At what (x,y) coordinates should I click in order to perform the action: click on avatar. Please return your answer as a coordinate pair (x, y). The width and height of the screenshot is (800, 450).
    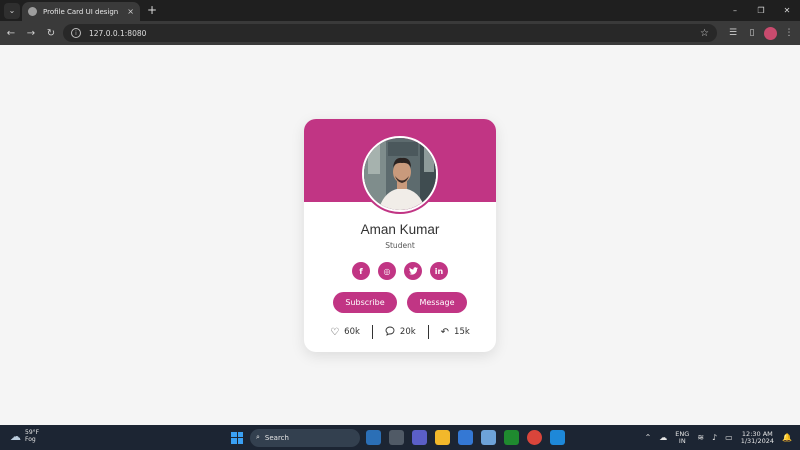
    Looking at the image, I should click on (400, 174).